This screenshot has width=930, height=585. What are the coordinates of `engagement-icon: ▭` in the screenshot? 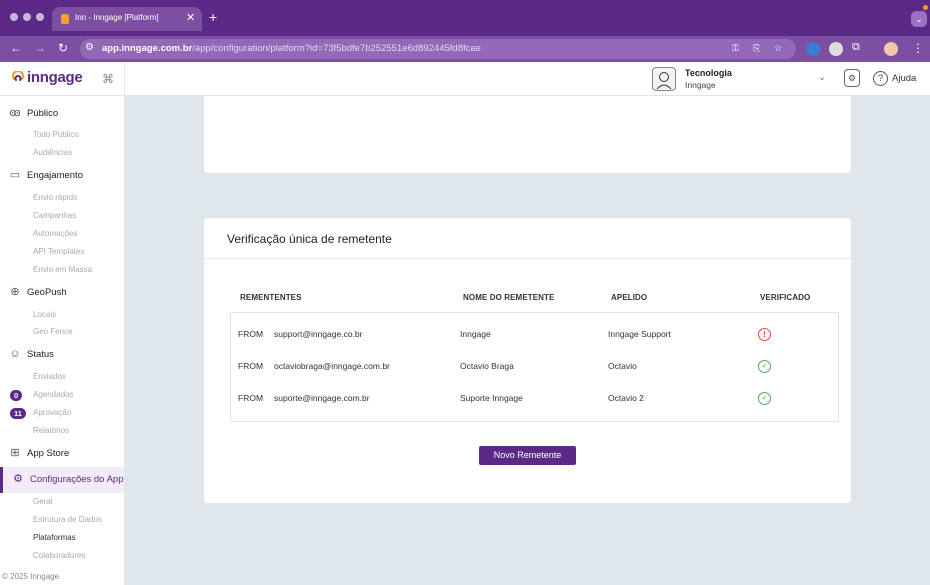 It's located at (15, 175).